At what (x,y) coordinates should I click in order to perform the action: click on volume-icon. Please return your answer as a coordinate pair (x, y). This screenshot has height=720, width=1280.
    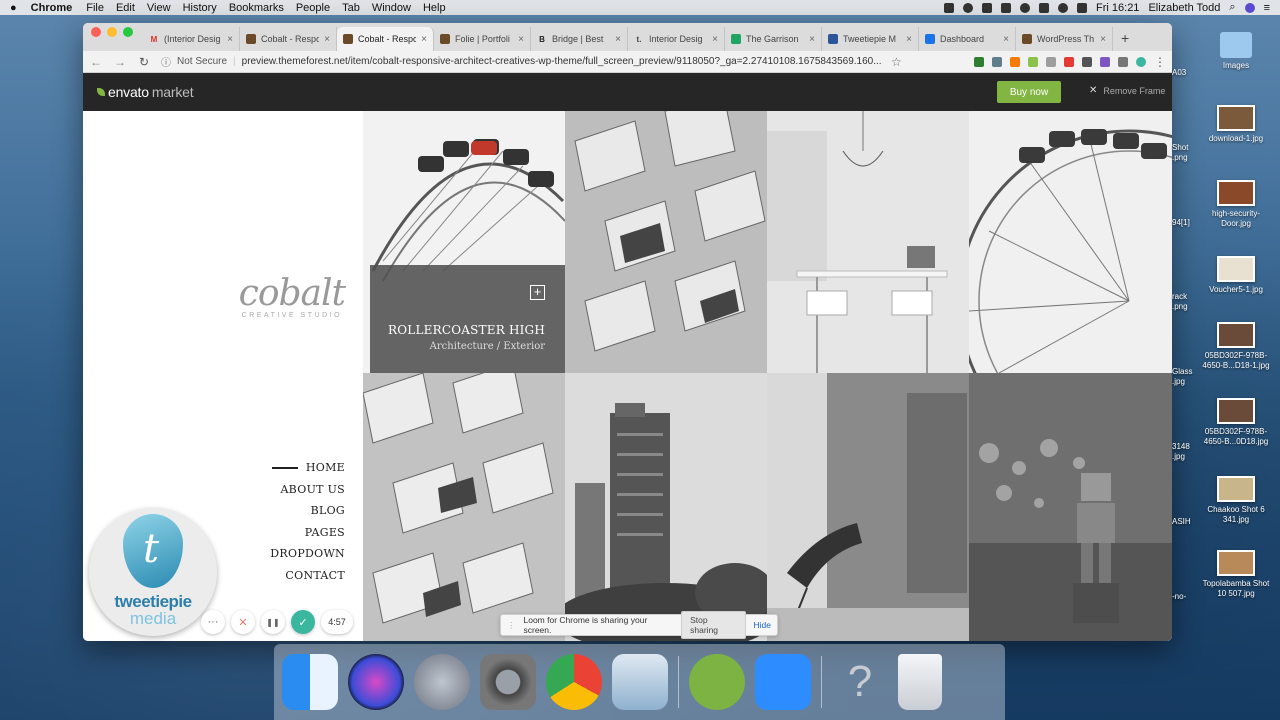
    Looking at the image, I should click on (1082, 7).